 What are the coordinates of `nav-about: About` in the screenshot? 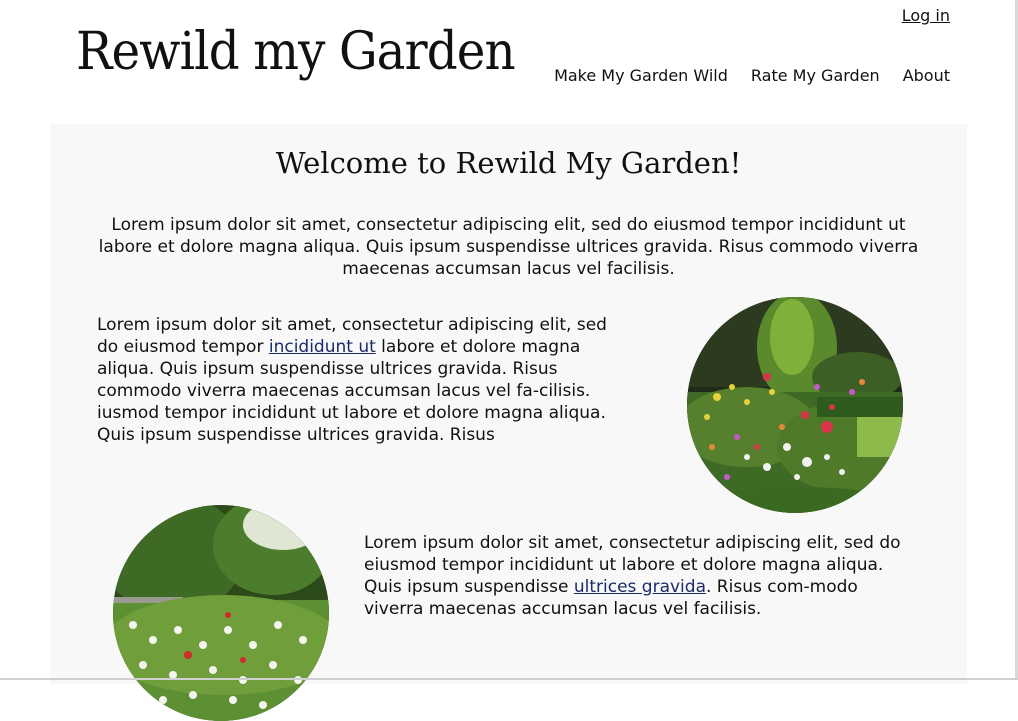 It's located at (926, 75).